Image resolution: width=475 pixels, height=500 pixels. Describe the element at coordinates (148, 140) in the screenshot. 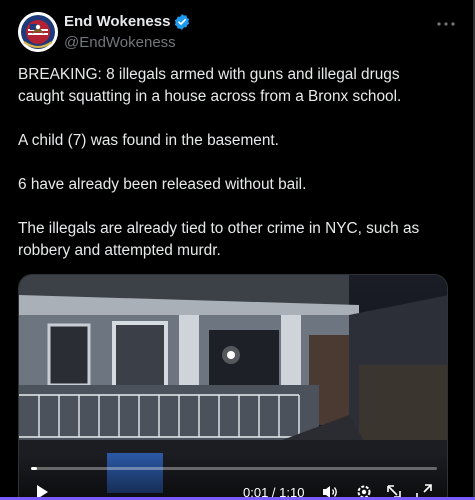

I see `tweet-paragraph: A child (7) was found in the basement.` at that location.